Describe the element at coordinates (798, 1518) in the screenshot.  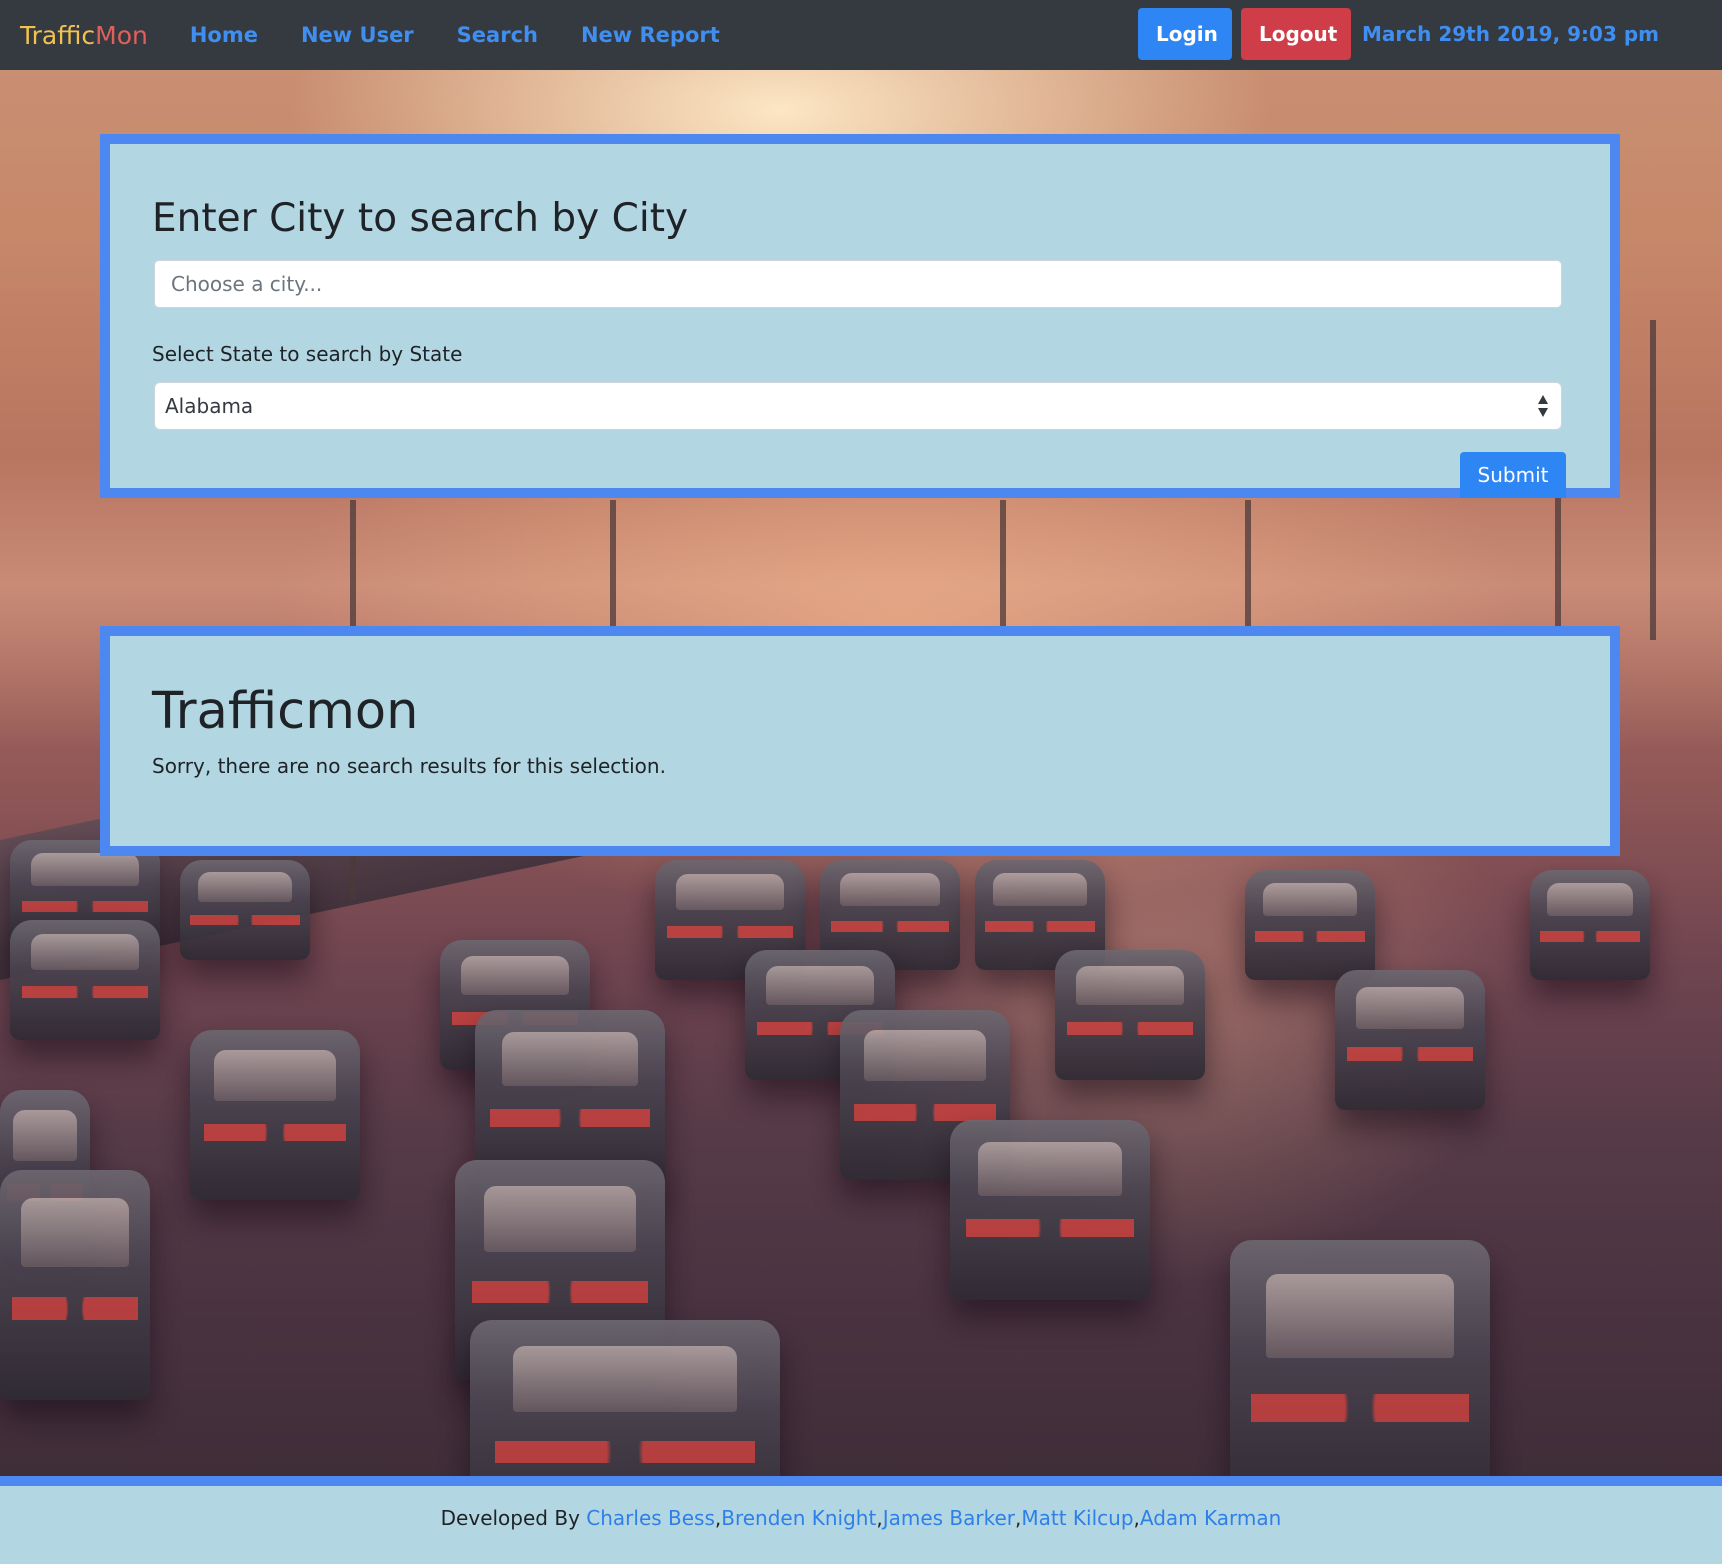
I see `footer-developer-link: Brenden Knight` at that location.